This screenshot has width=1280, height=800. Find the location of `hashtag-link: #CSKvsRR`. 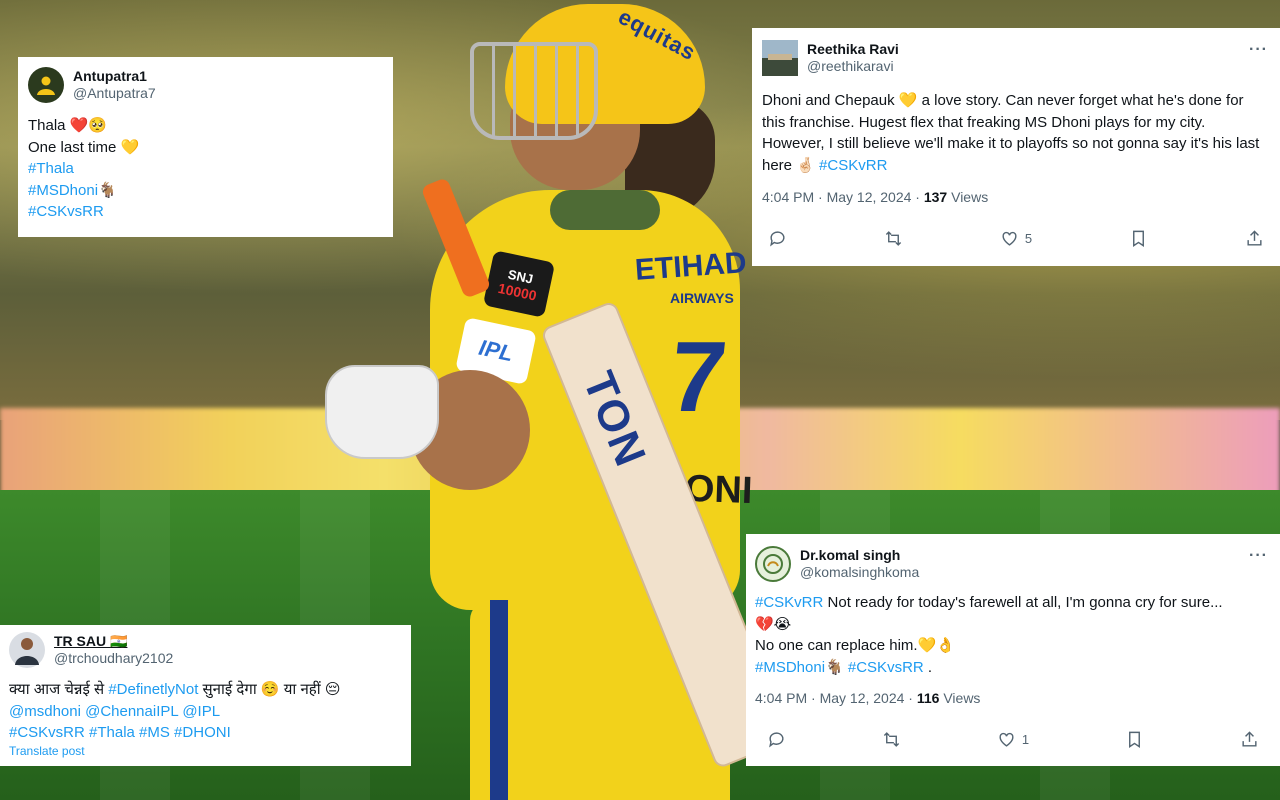

hashtag-link: #CSKvsRR is located at coordinates (205, 212).